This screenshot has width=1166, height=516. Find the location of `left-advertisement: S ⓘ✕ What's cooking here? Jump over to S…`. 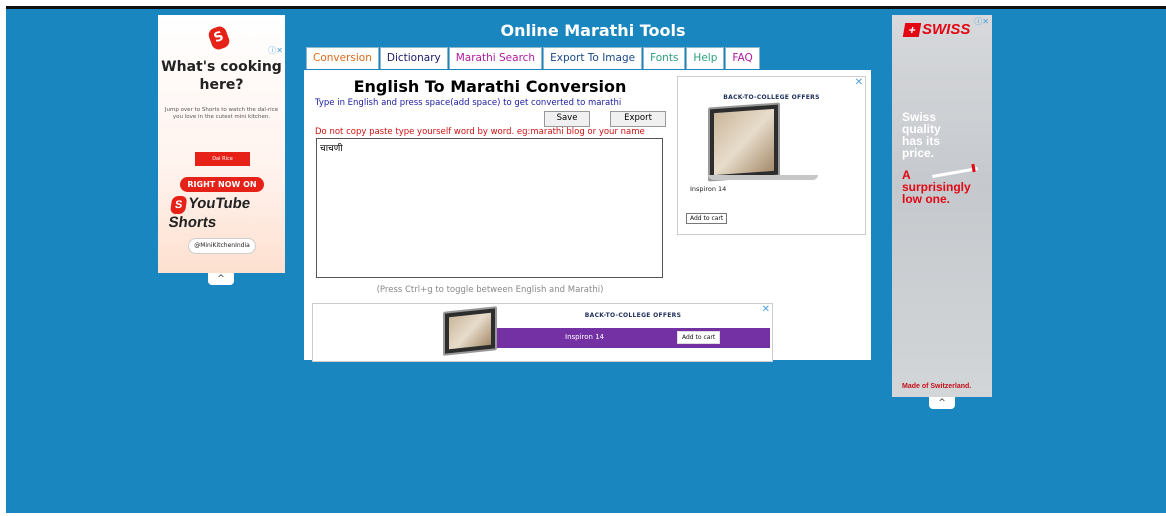

left-advertisement: S ⓘ✕ What's cooking here? Jump over to S… is located at coordinates (221, 144).